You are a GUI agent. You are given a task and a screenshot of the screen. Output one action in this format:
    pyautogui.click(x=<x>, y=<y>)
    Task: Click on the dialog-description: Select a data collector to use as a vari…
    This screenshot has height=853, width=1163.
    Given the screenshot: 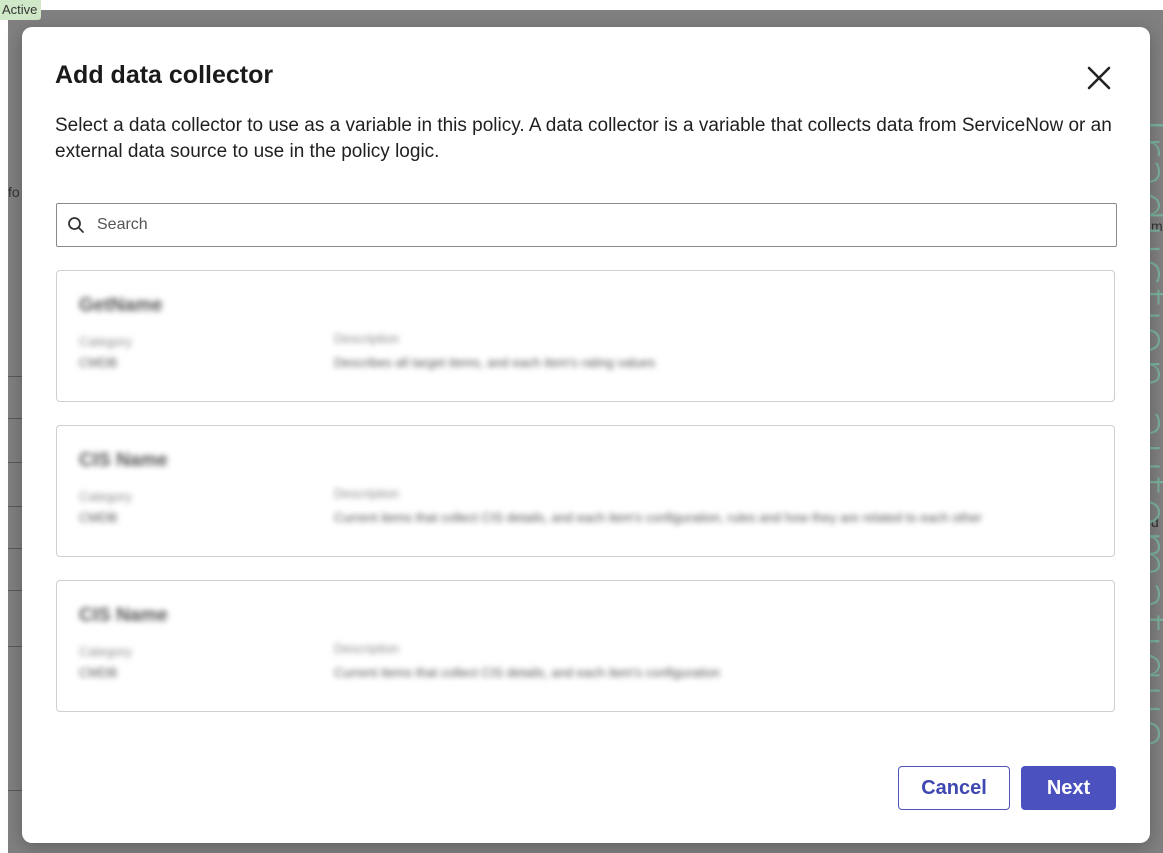 What is the action you would take?
    pyautogui.click(x=583, y=138)
    